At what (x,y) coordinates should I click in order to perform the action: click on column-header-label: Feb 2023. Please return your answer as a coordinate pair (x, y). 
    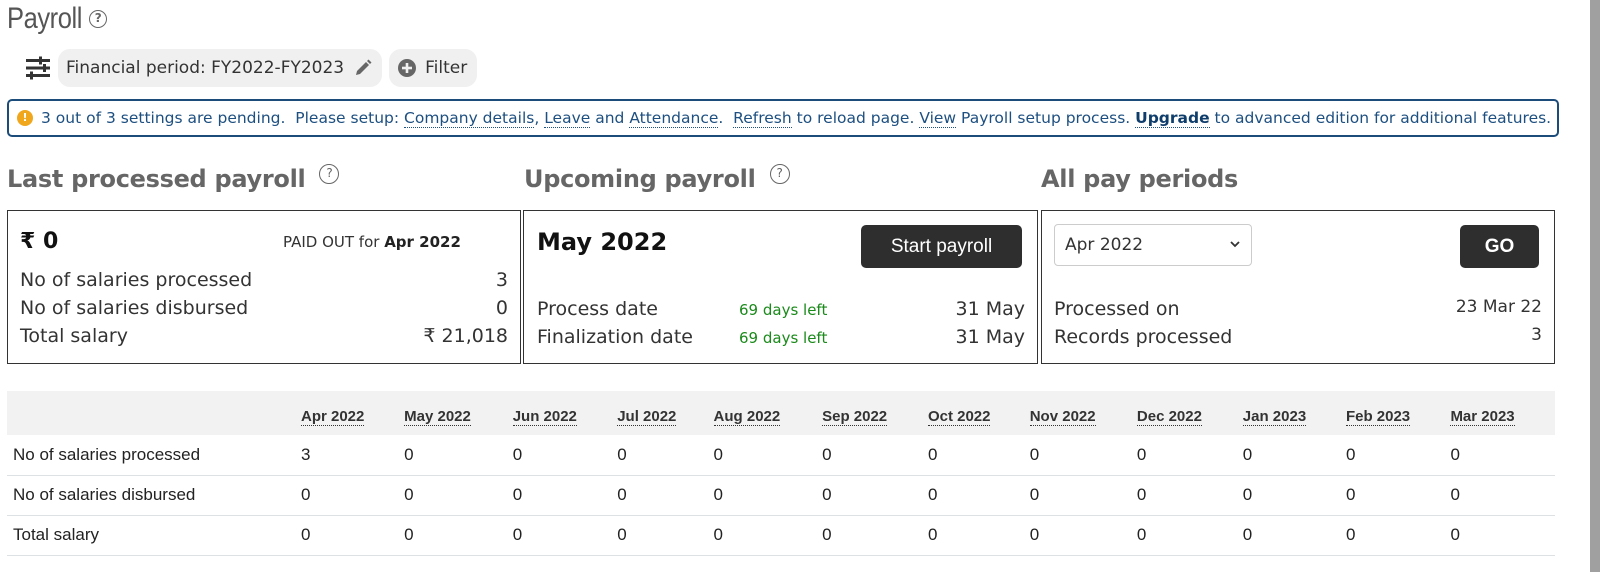
    Looking at the image, I should click on (1378, 417).